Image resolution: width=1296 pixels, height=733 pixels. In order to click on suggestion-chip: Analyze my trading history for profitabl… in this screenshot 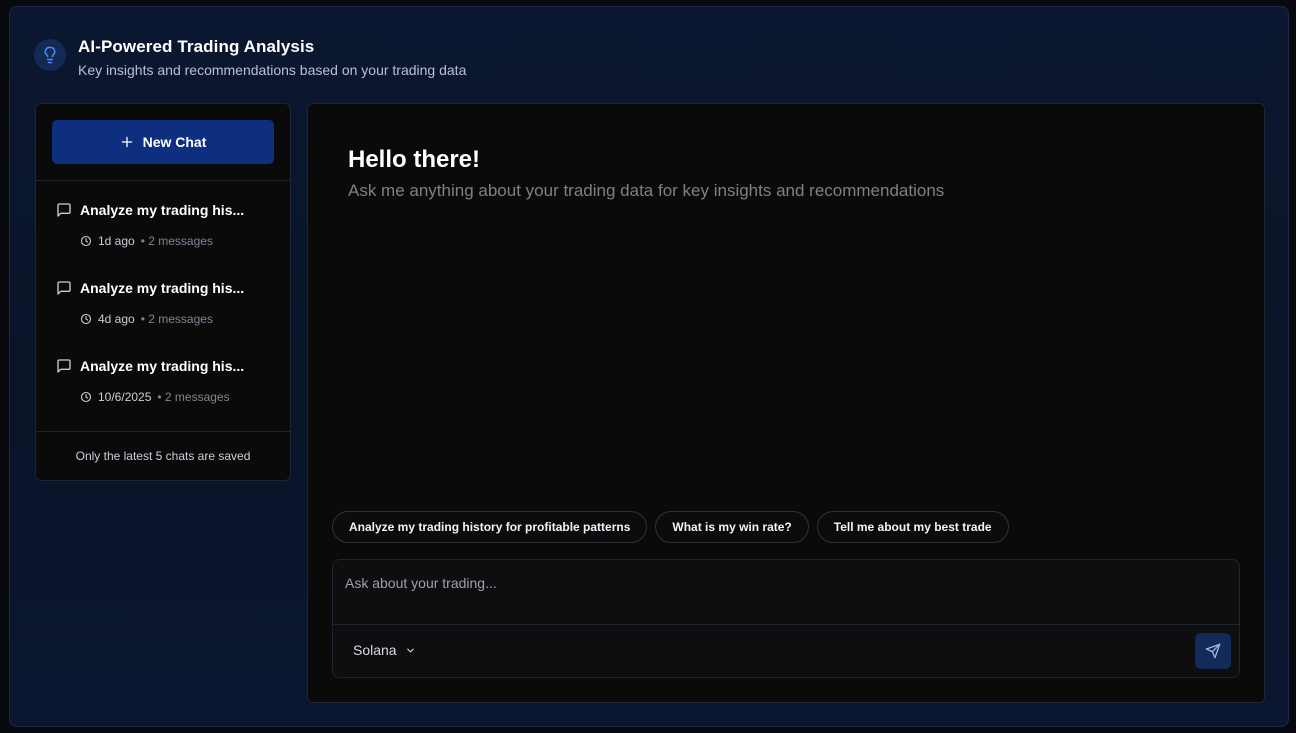, I will do `click(490, 527)`.